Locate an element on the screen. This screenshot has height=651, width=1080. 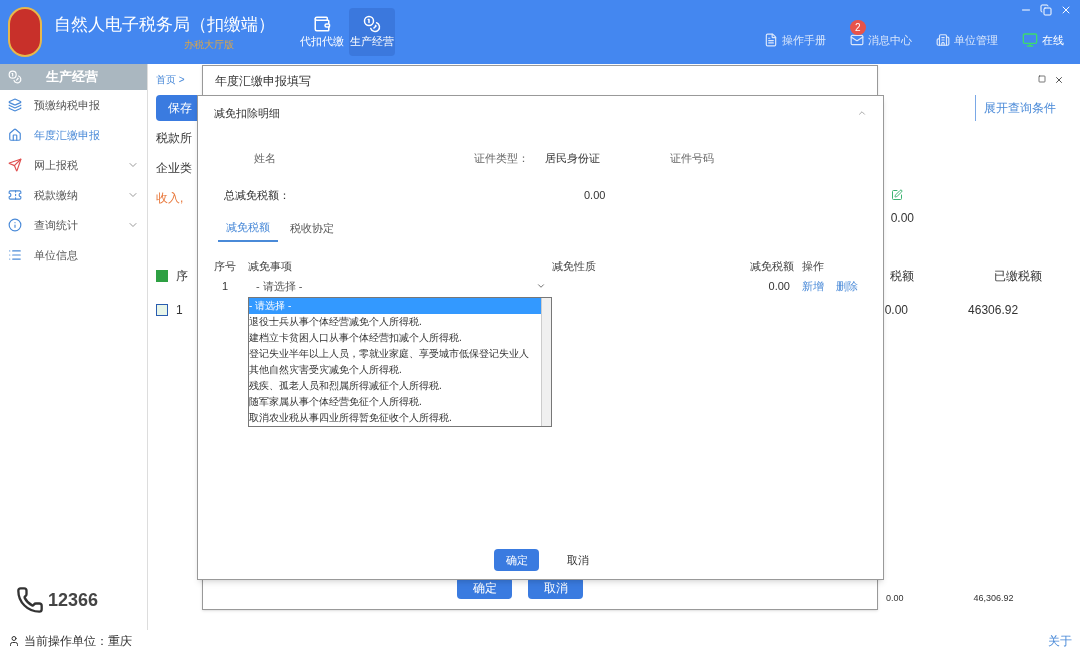
total-cell-text: 0.00 is located at coordinates (895, 598).